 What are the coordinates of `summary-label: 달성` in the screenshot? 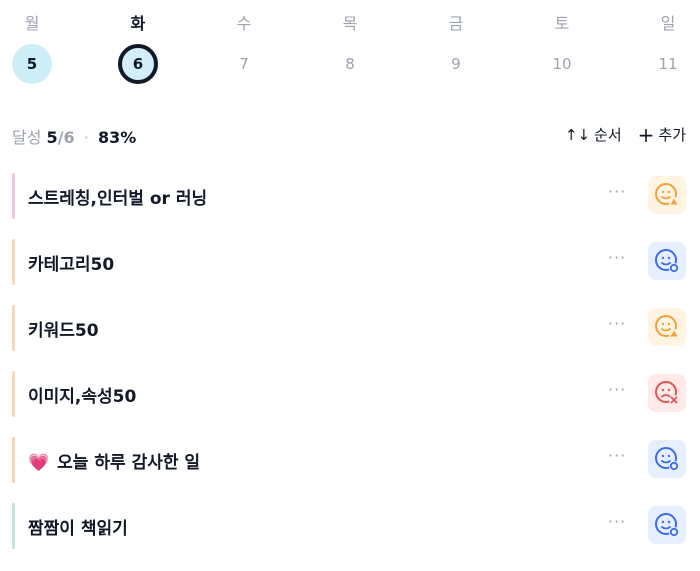 It's located at (27, 137).